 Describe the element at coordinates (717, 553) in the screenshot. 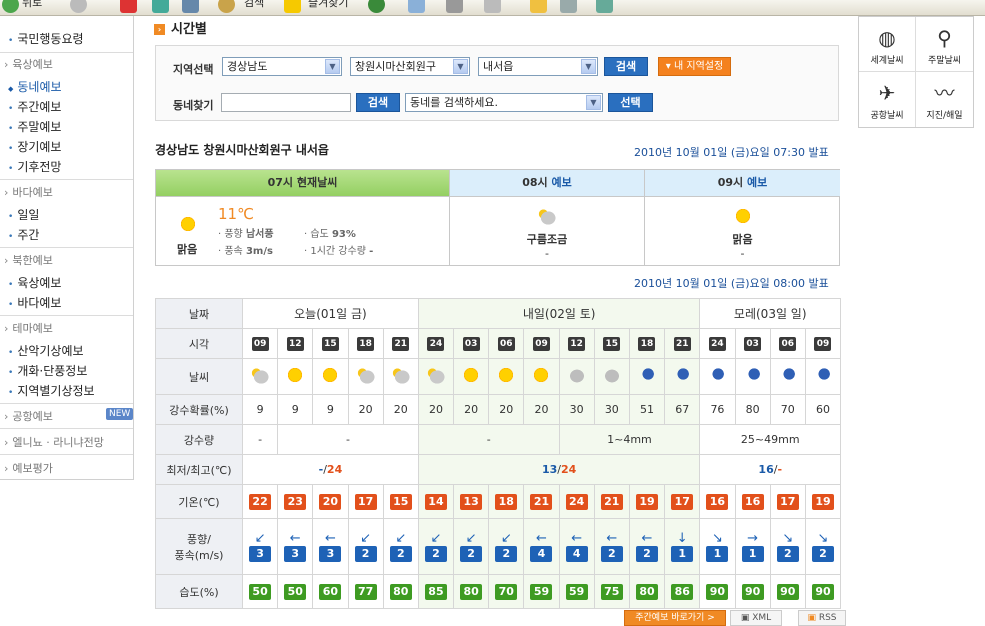

I see `wind-speed-badge: 1` at that location.